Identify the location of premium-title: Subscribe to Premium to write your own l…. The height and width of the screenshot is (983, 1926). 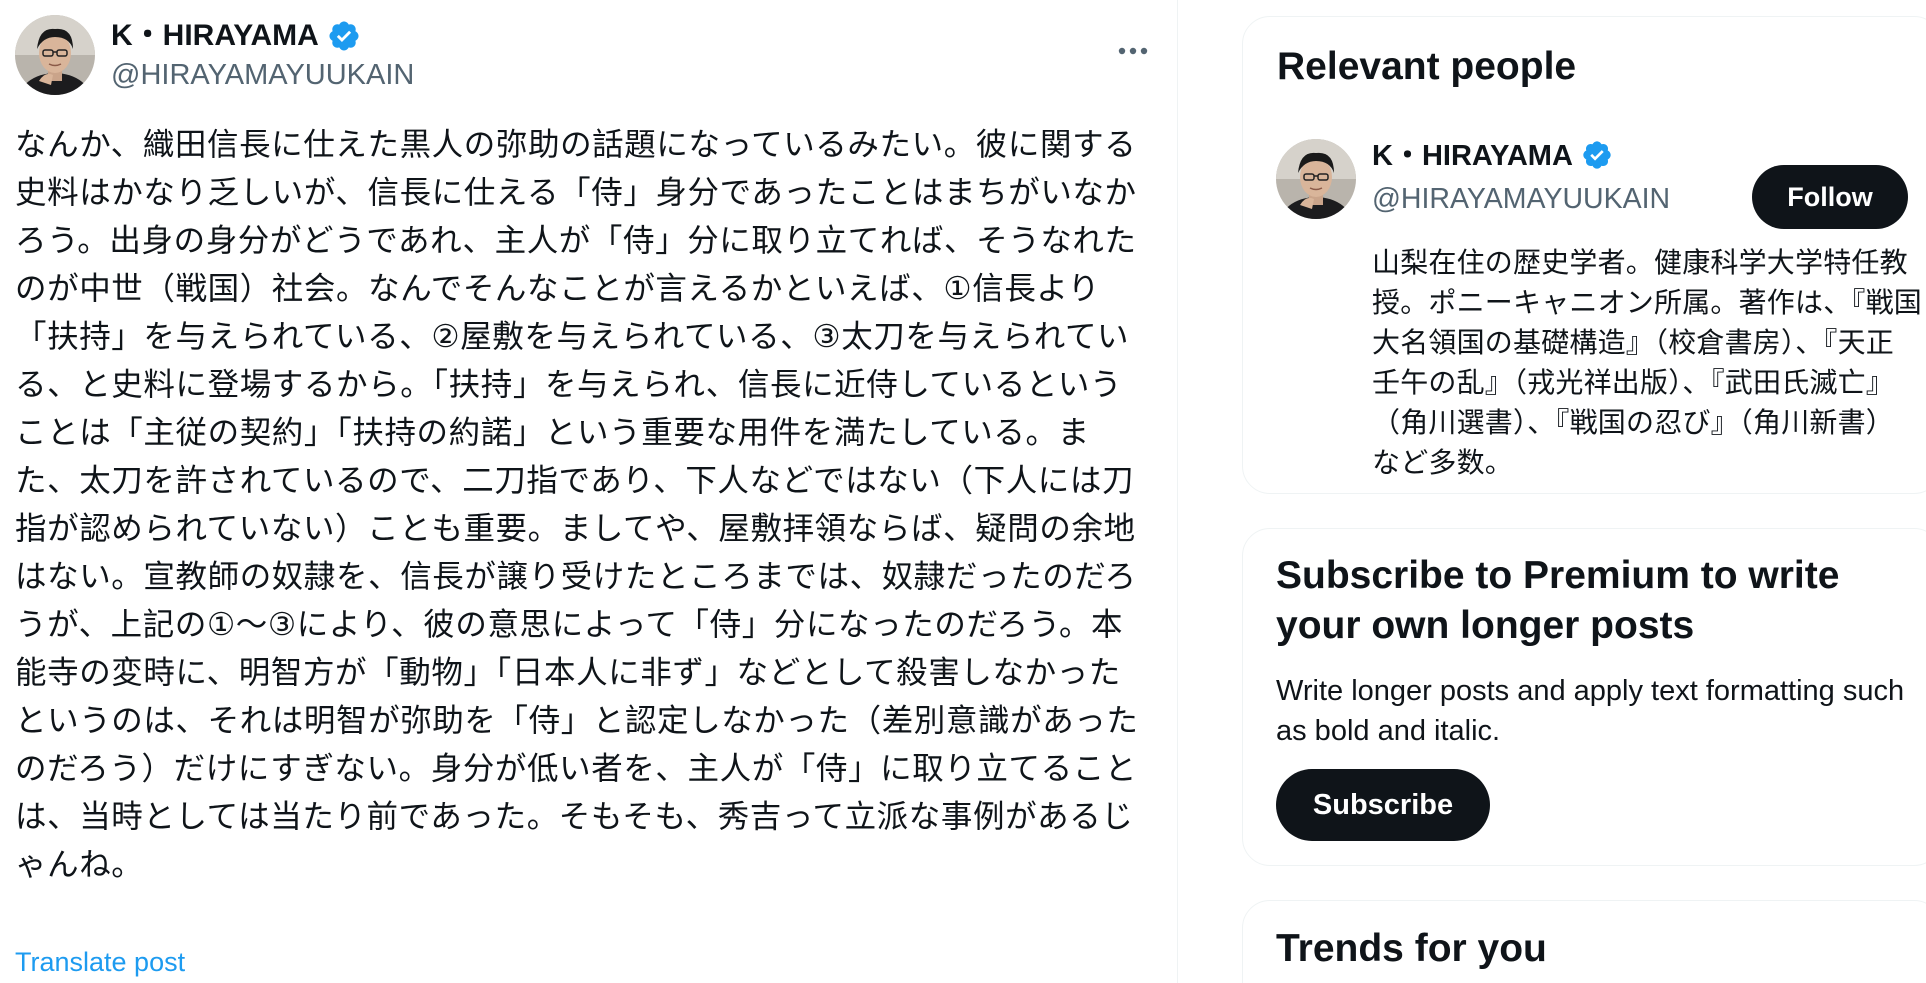
(1558, 600).